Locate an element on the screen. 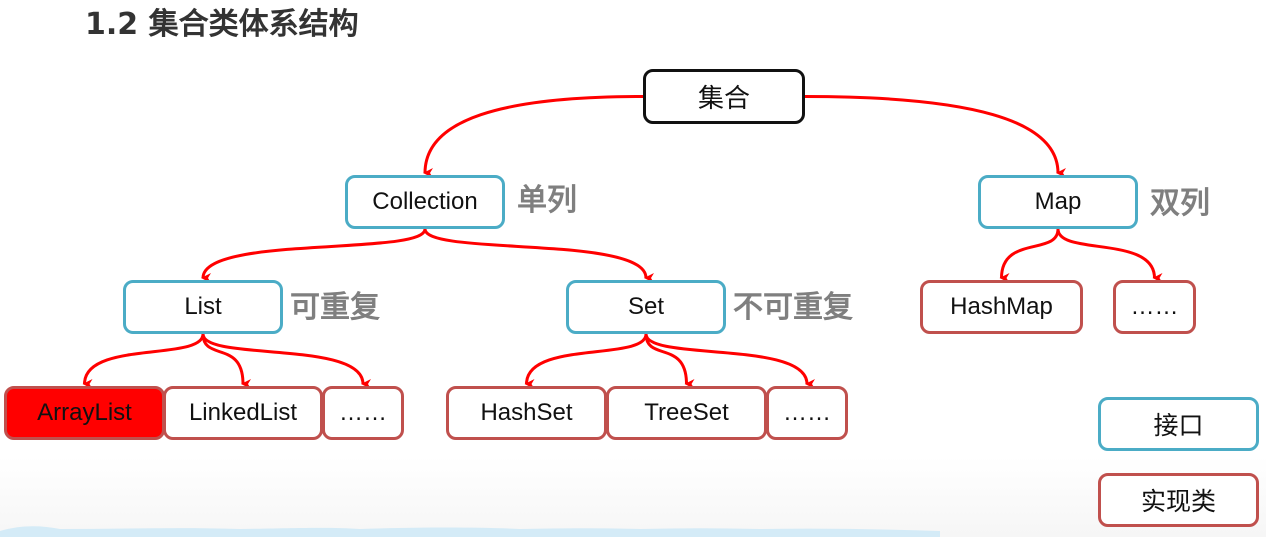  legend-implementation-class: 实现类 is located at coordinates (1178, 500).